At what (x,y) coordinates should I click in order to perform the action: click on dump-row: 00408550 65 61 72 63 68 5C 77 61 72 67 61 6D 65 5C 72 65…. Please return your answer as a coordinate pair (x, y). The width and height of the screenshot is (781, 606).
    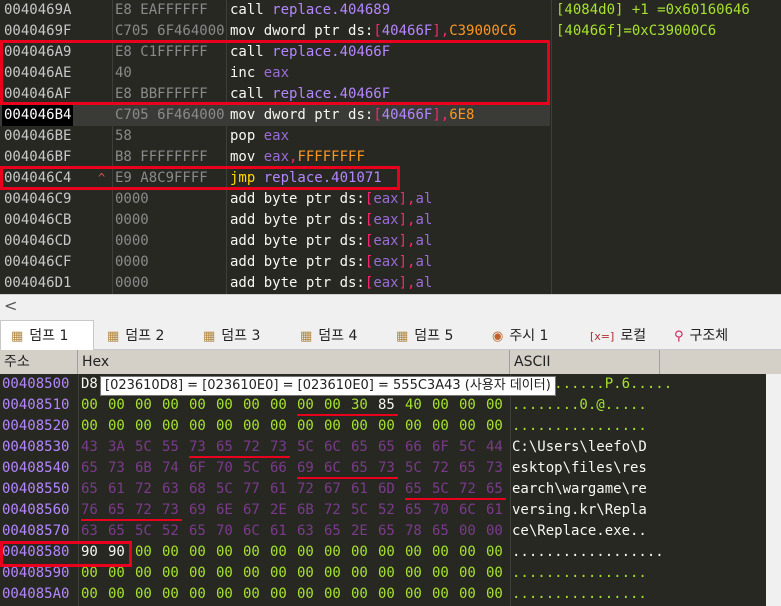
    Looking at the image, I should click on (390, 489).